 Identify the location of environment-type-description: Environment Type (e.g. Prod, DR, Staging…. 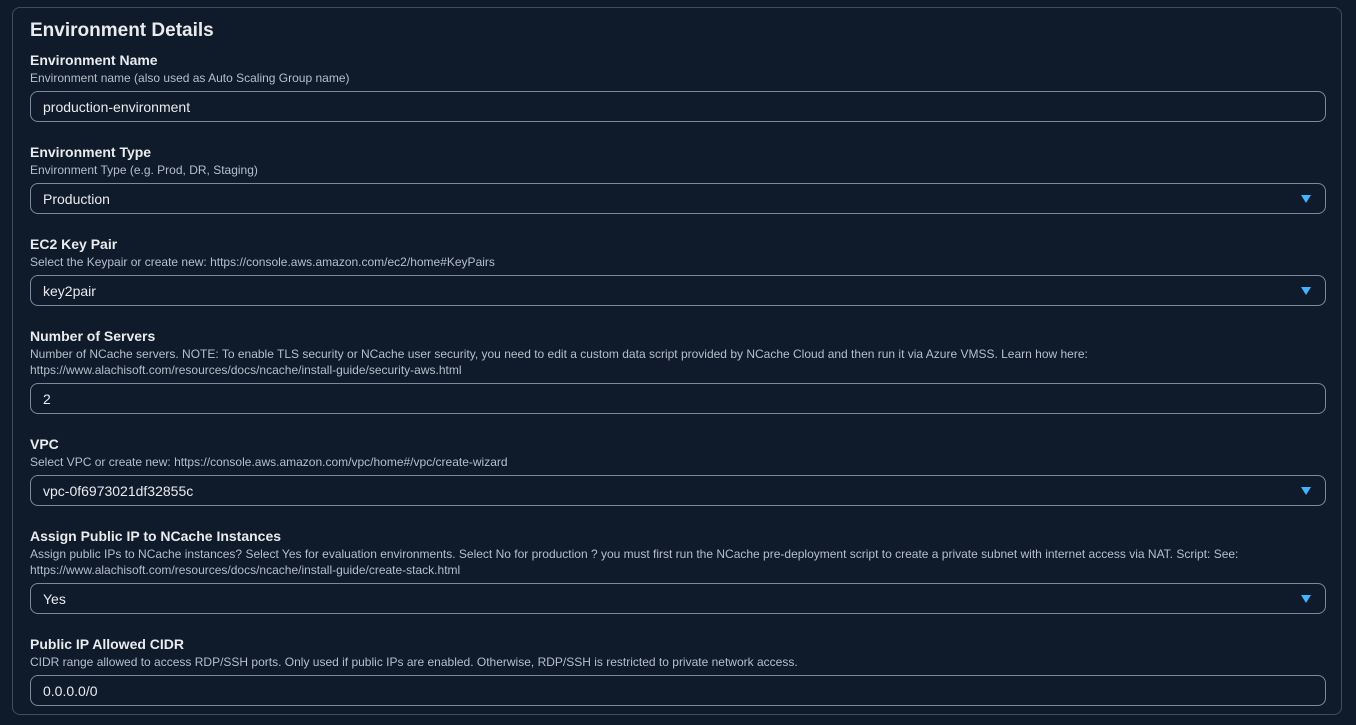
(144, 170).